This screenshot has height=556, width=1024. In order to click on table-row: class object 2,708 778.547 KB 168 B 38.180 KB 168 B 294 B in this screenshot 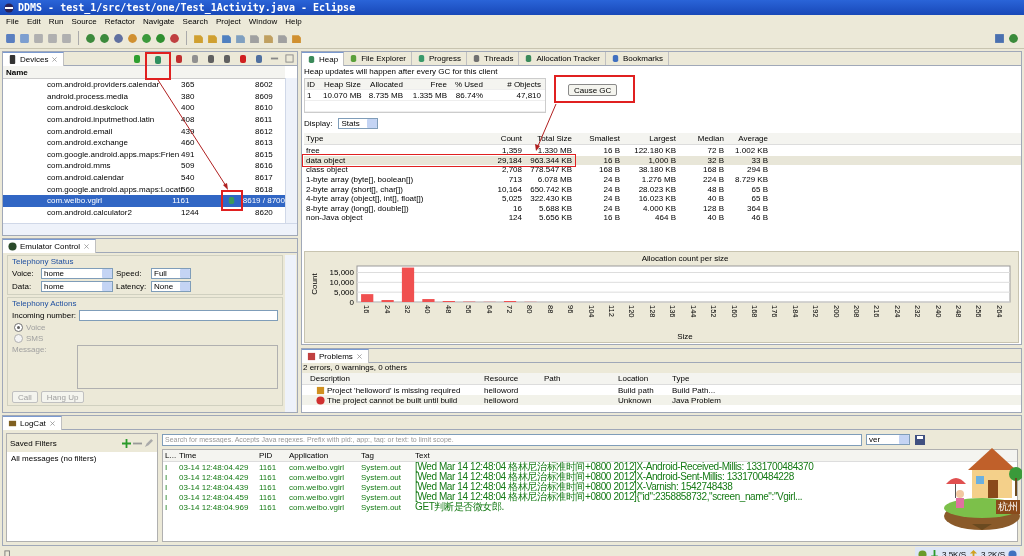, I will do `click(662, 170)`.